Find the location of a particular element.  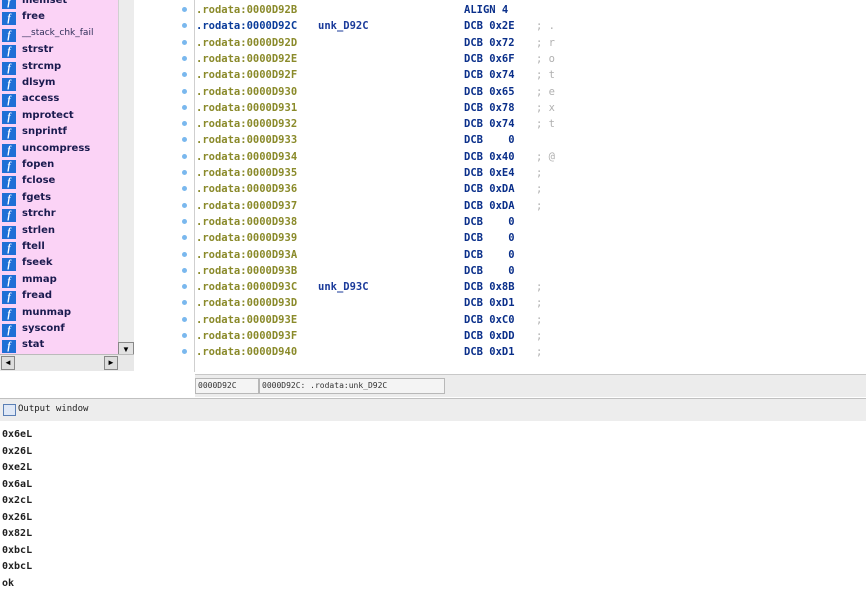

disassembly-line: .rodata:0000D92F DCB 0x74 ; t is located at coordinates (526, 77).